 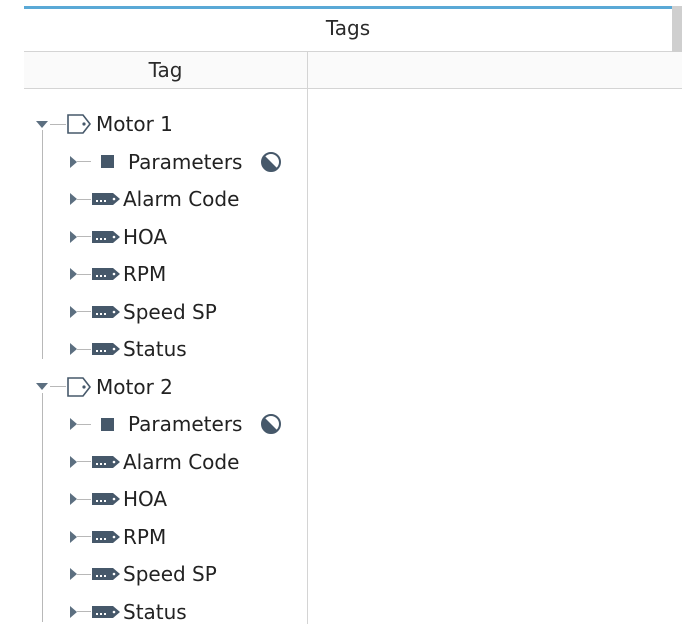 I want to click on tree-item-label: Motor 1, so click(x=134, y=124).